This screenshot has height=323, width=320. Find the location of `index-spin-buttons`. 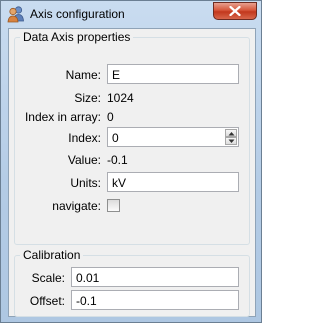

index-spin-buttons is located at coordinates (231, 137).